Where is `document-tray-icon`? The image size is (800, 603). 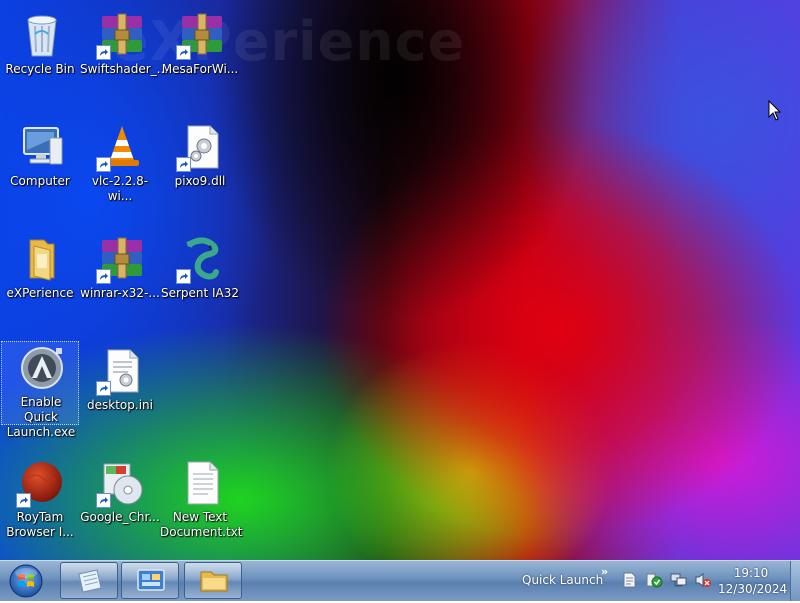
document-tray-icon is located at coordinates (629, 582).